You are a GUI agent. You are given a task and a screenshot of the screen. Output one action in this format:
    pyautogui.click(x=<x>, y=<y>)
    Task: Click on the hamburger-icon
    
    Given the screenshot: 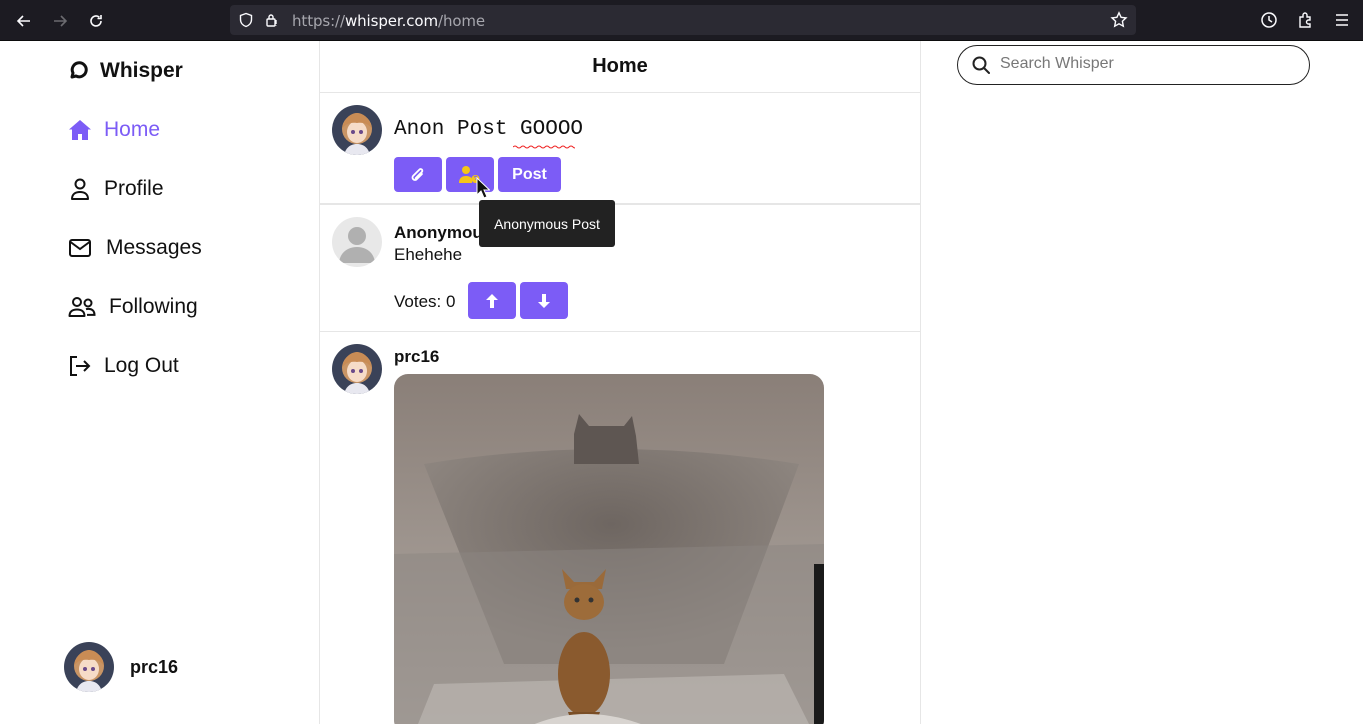 What is the action you would take?
    pyautogui.click(x=1342, y=20)
    